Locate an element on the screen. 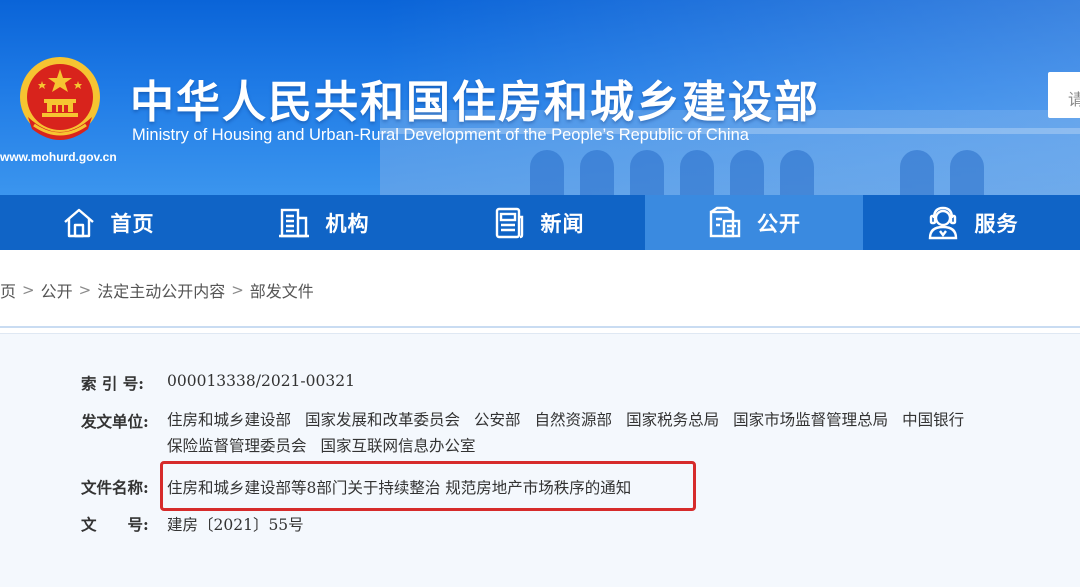 The image size is (1080, 587). nav-label: 新闻 is located at coordinates (562, 223).